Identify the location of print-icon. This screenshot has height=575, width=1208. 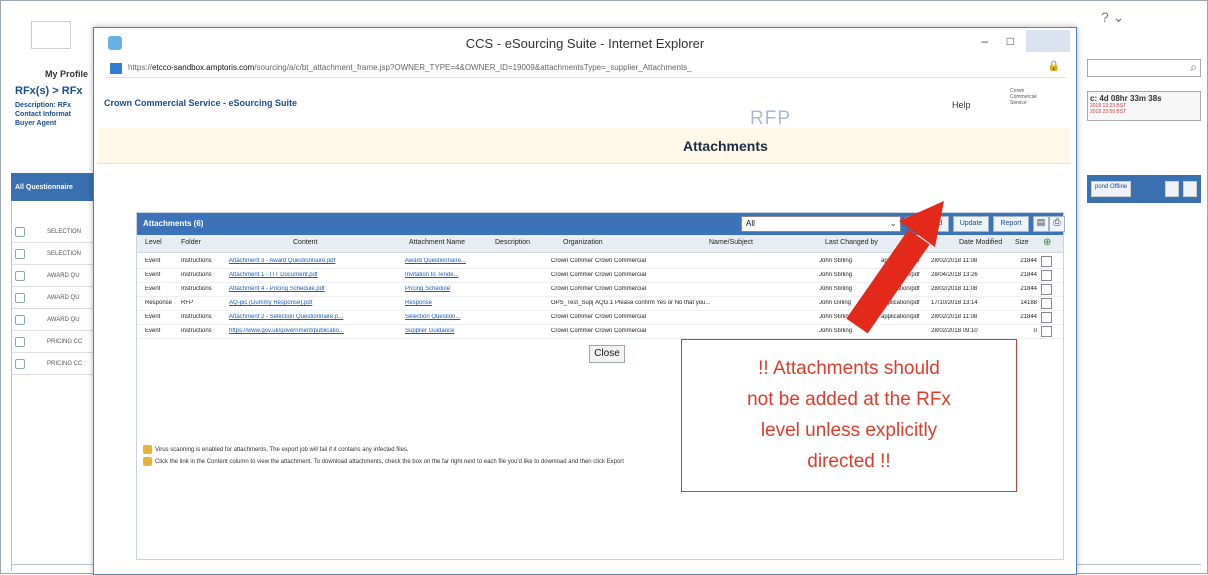
(1190, 189).